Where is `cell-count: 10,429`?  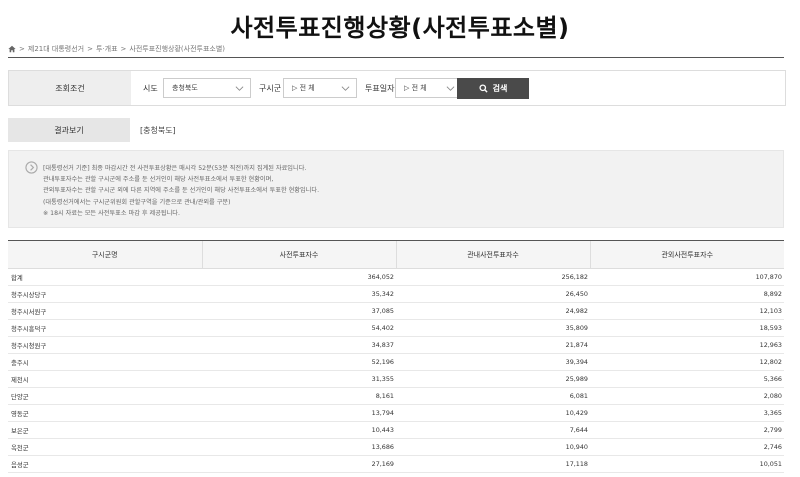
cell-count: 10,429 is located at coordinates (493, 413).